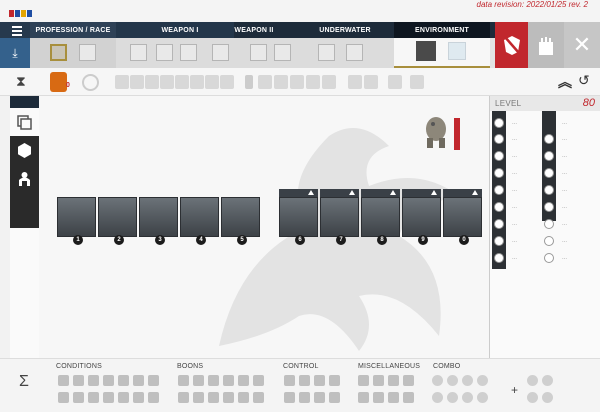 The height and width of the screenshot is (412, 600). I want to click on skill-slot: 1, so click(76, 221).